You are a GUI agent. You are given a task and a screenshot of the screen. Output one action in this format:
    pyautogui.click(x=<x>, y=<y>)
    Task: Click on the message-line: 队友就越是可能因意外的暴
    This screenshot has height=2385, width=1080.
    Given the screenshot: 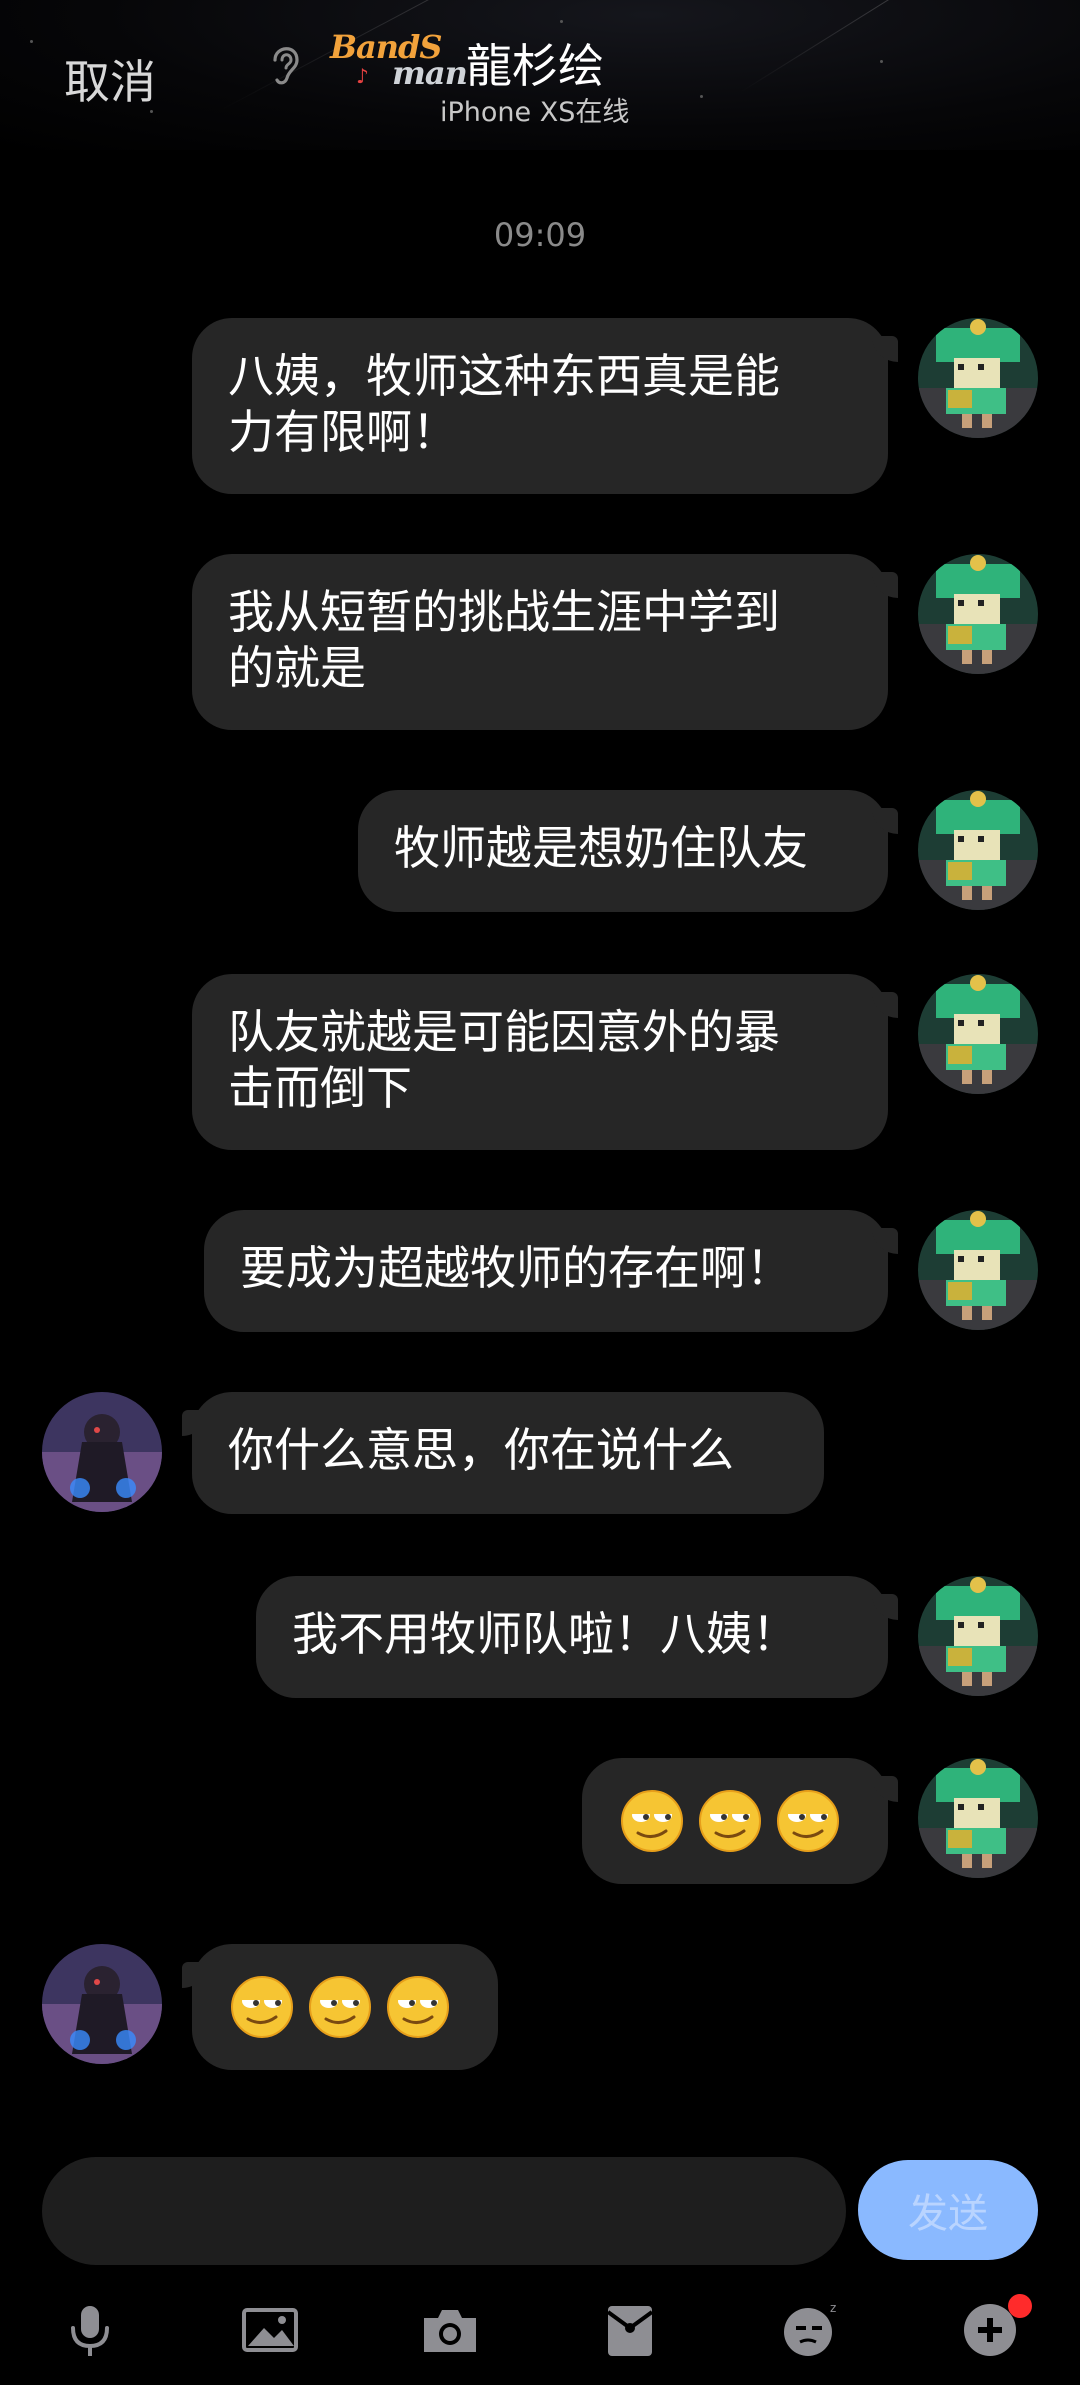 What is the action you would take?
    pyautogui.click(x=504, y=1032)
    